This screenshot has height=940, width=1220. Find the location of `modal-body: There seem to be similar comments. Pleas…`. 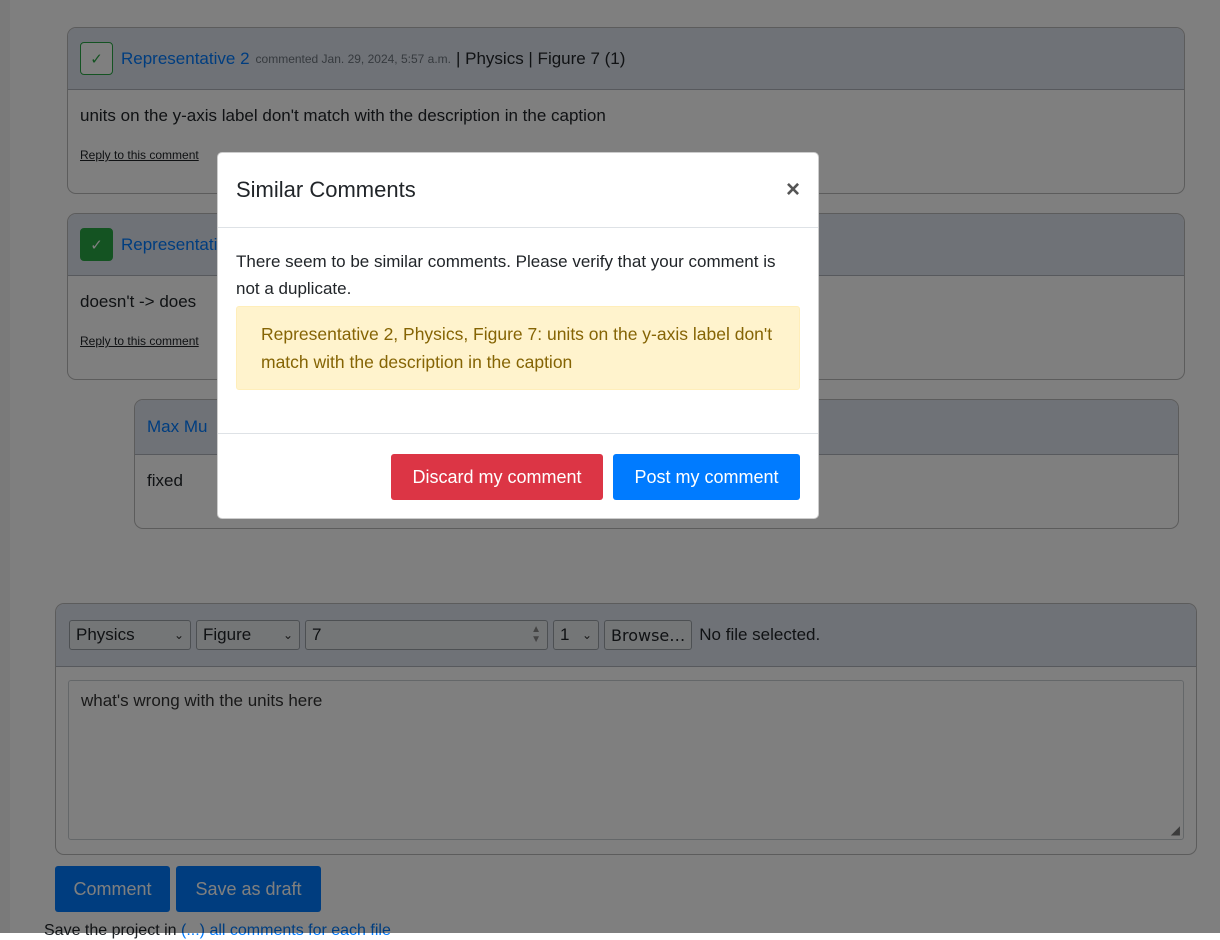

modal-body: There seem to be similar comments. Pleas… is located at coordinates (518, 331).